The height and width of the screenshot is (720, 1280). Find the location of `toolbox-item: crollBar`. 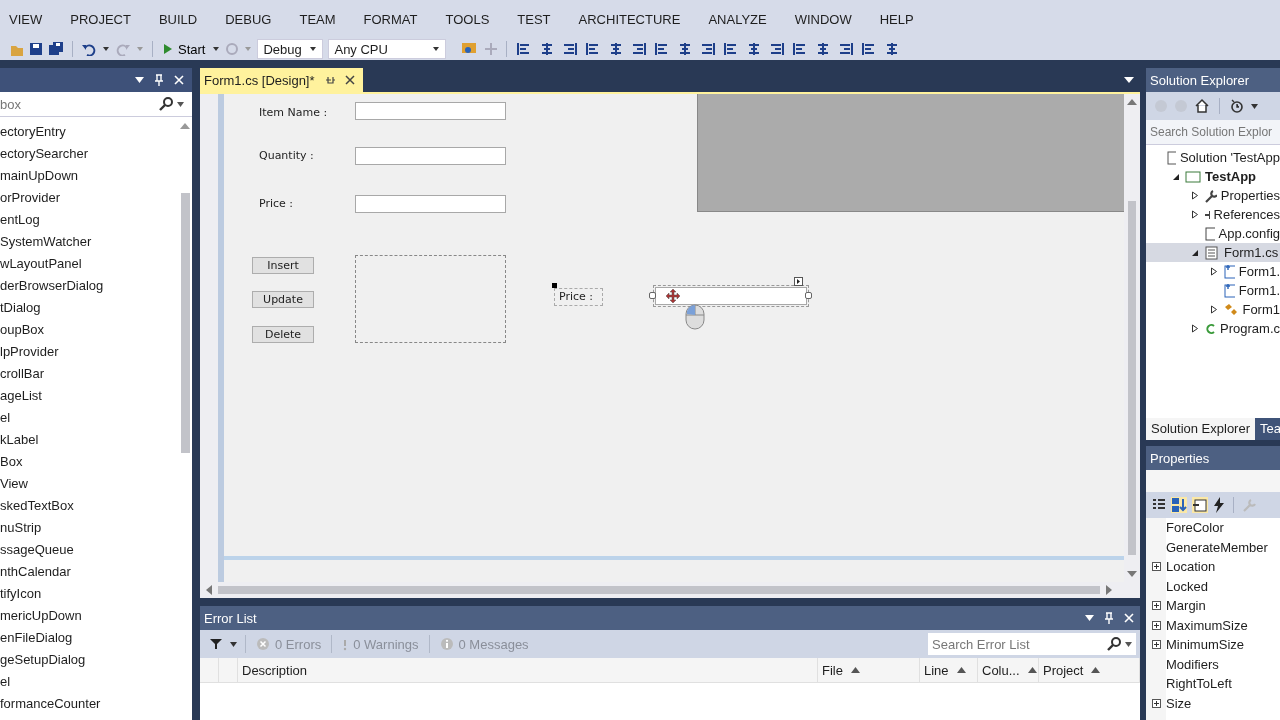

toolbox-item: crollBar is located at coordinates (89, 374).